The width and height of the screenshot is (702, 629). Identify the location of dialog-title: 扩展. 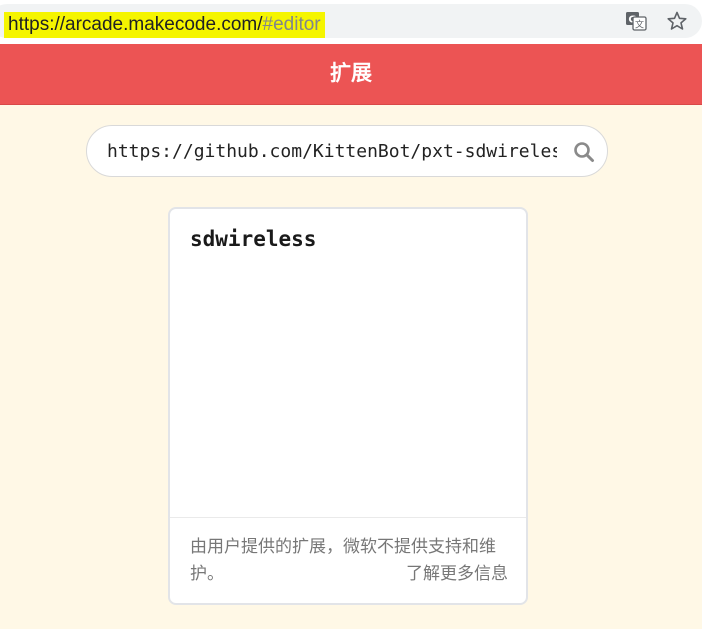
(351, 73).